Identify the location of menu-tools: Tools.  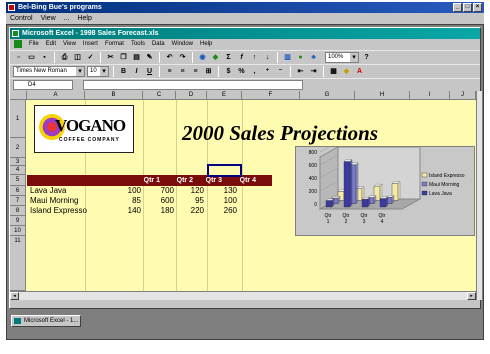
(138, 44).